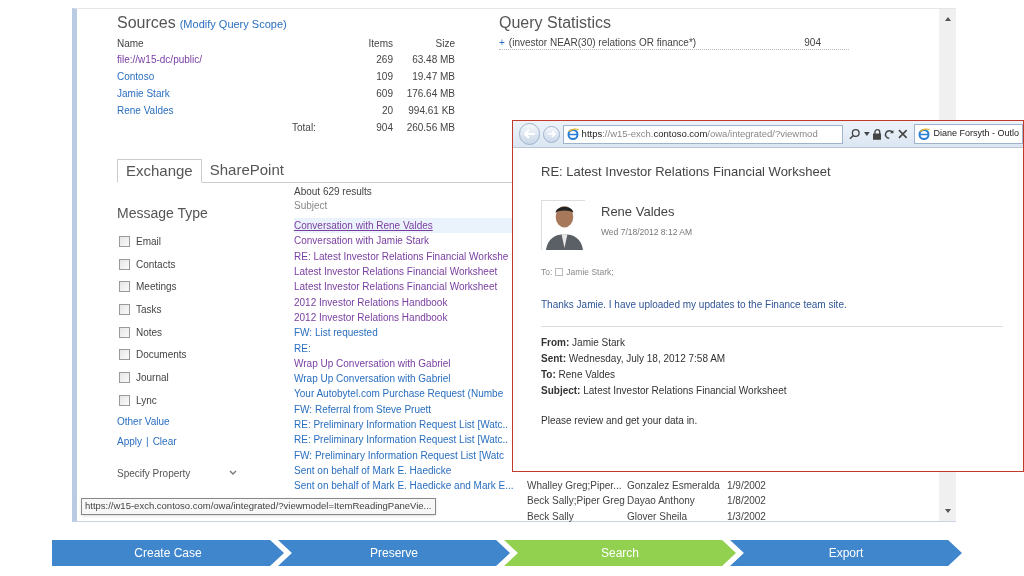 Image resolution: width=1024 pixels, height=576 pixels. I want to click on scroll-up-icon, so click(947, 19).